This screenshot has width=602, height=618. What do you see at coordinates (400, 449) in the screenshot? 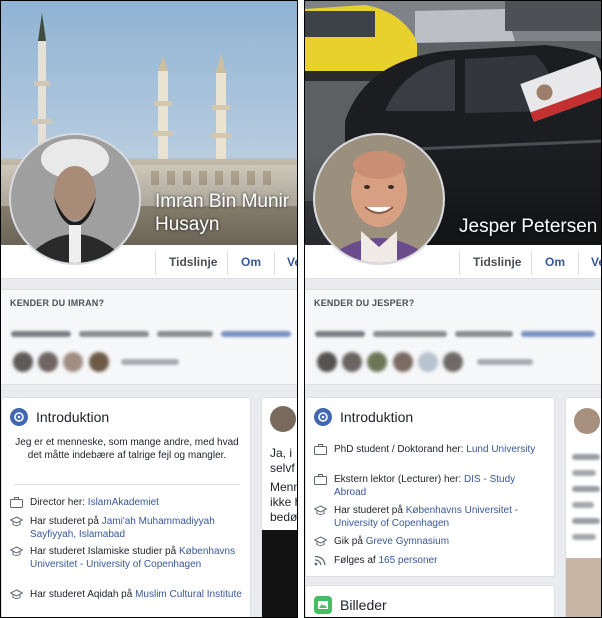
I see `intro-item-text: PhD student / Doktorand her:` at bounding box center [400, 449].